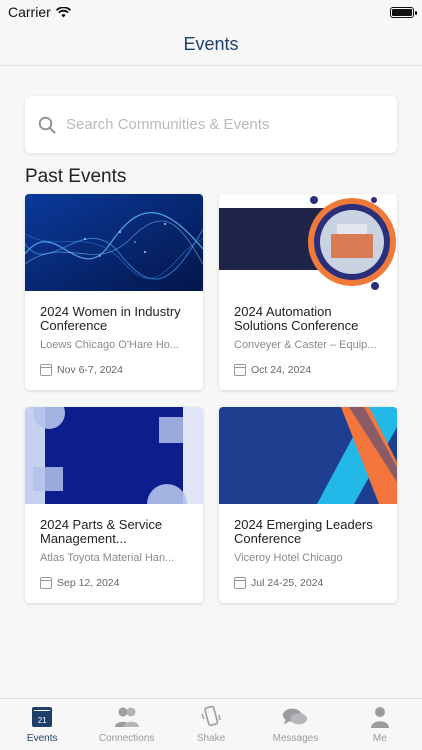 This screenshot has width=422, height=750. I want to click on tab-events: 21 Events, so click(42, 724).